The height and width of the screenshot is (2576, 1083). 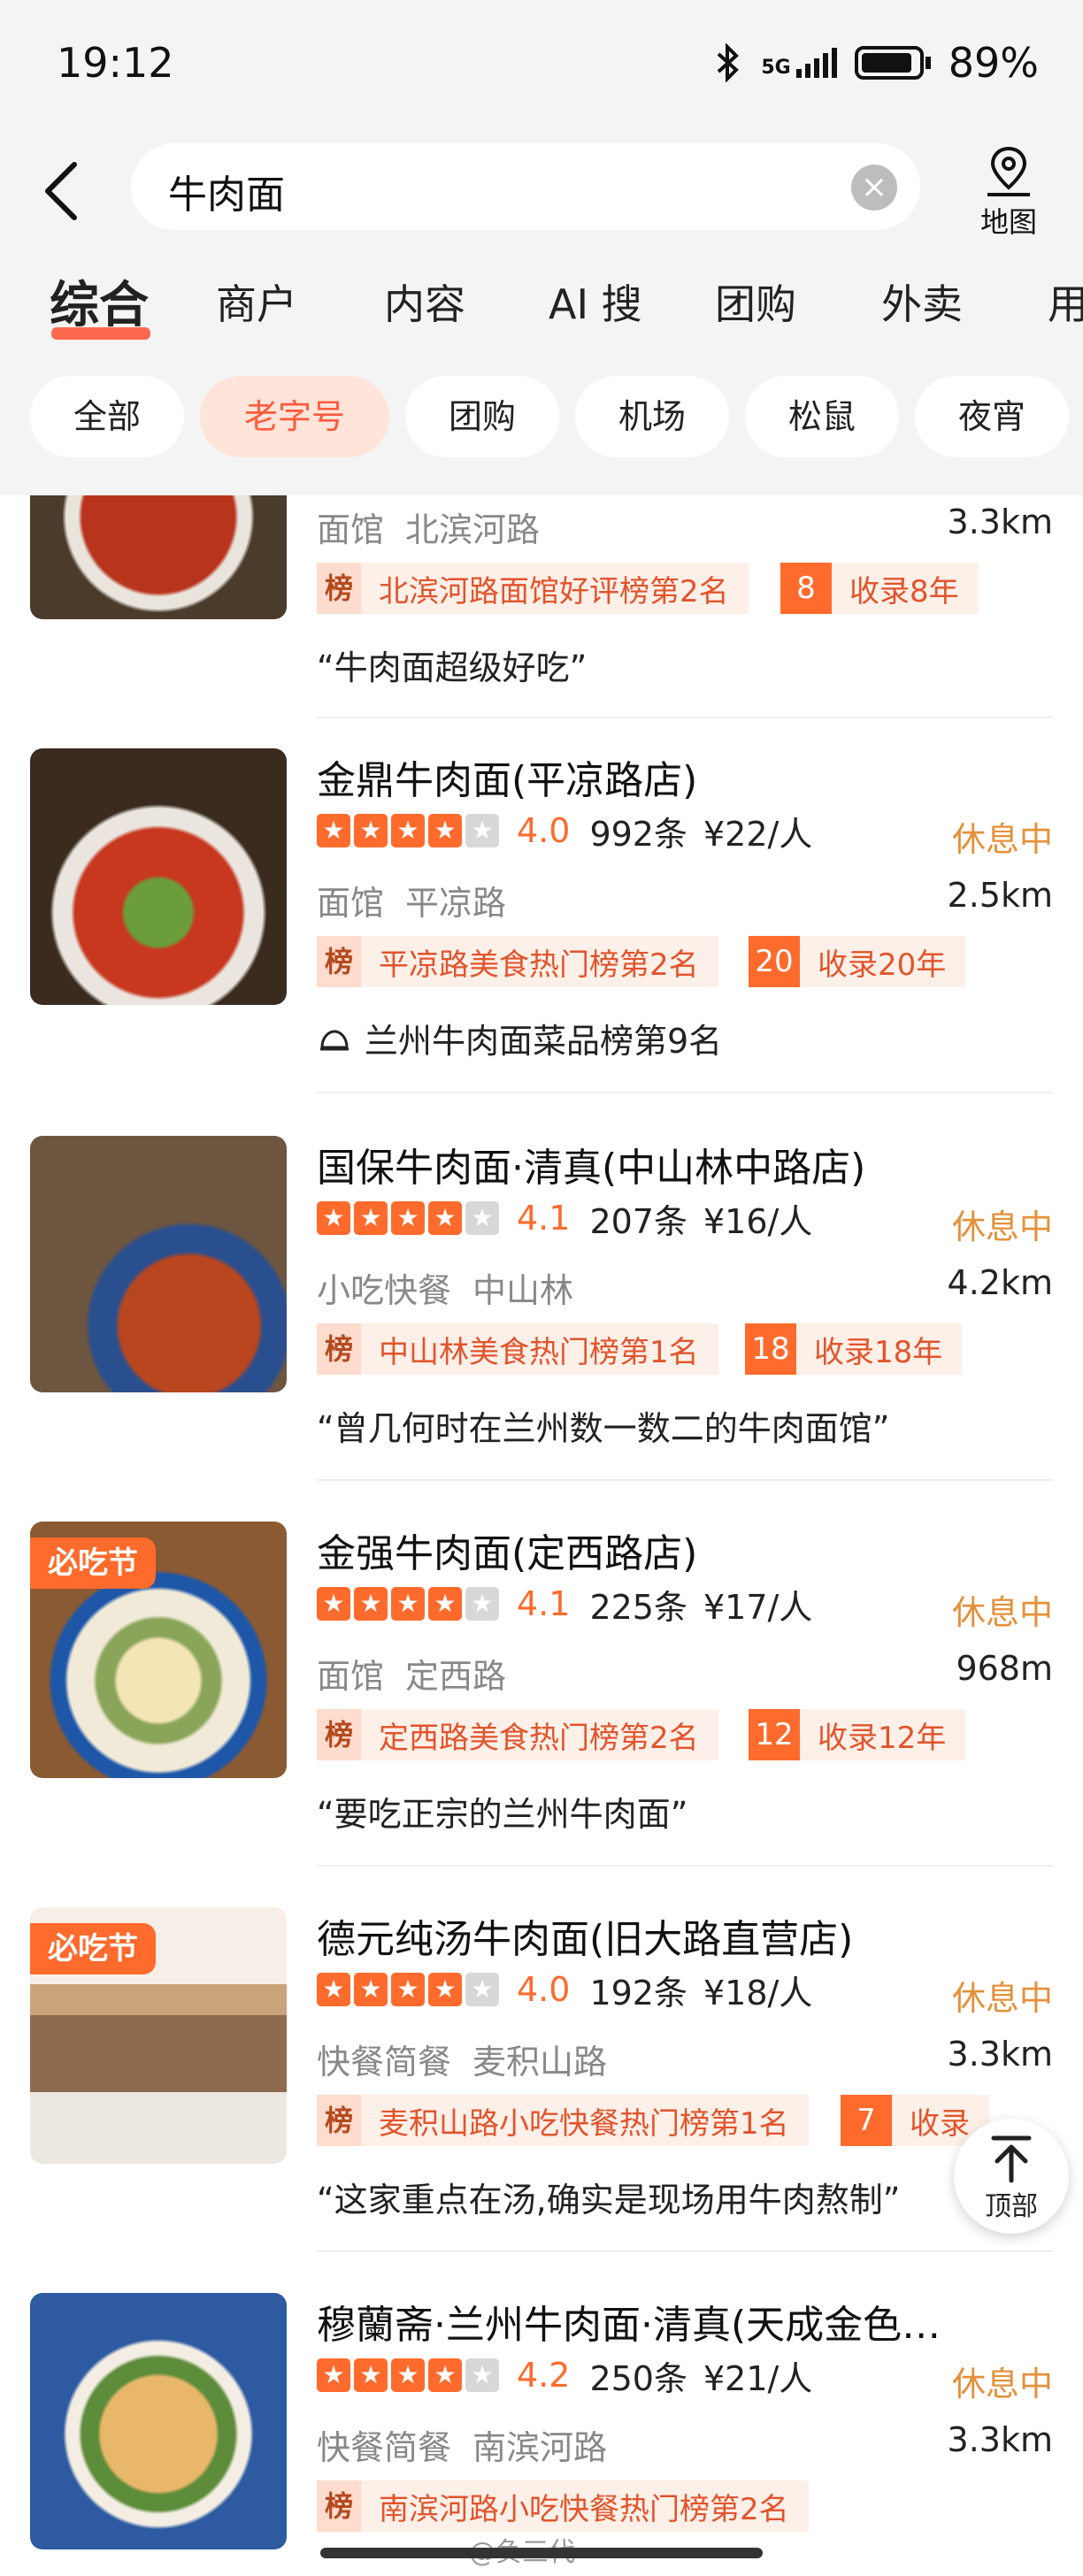 I want to click on back-button, so click(x=62, y=190).